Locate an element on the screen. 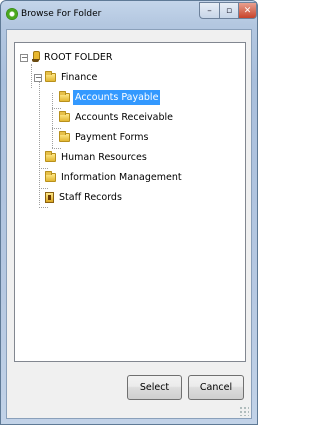 This screenshot has height=425, width=320. title-bar: Browse For Folder – ▫ ✕ is located at coordinates (129, 15).